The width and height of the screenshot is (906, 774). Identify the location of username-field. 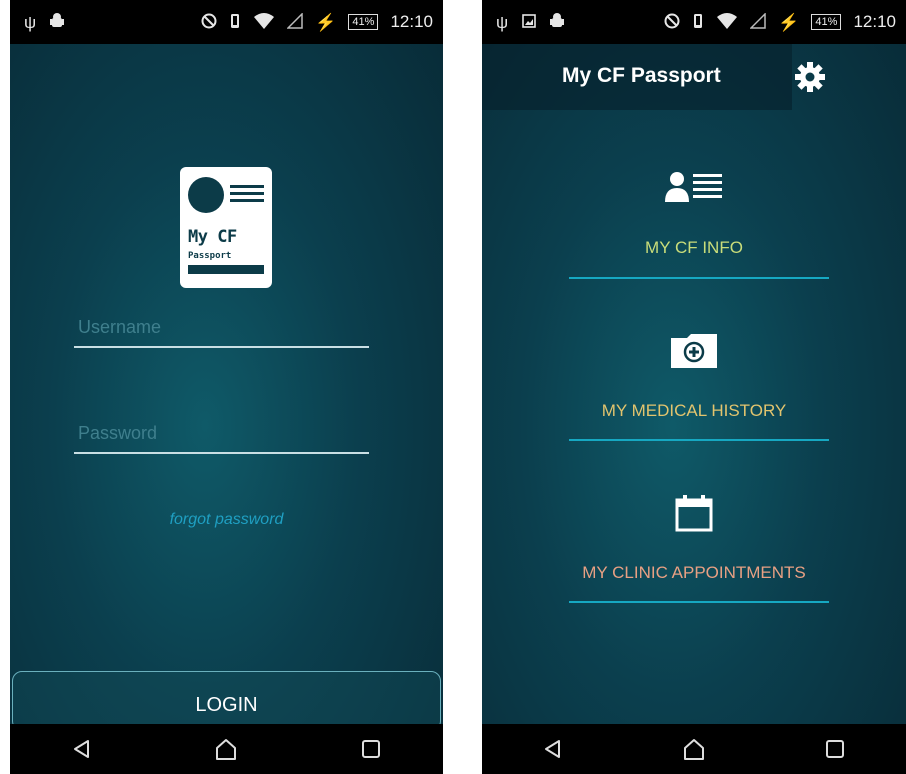
(221, 328).